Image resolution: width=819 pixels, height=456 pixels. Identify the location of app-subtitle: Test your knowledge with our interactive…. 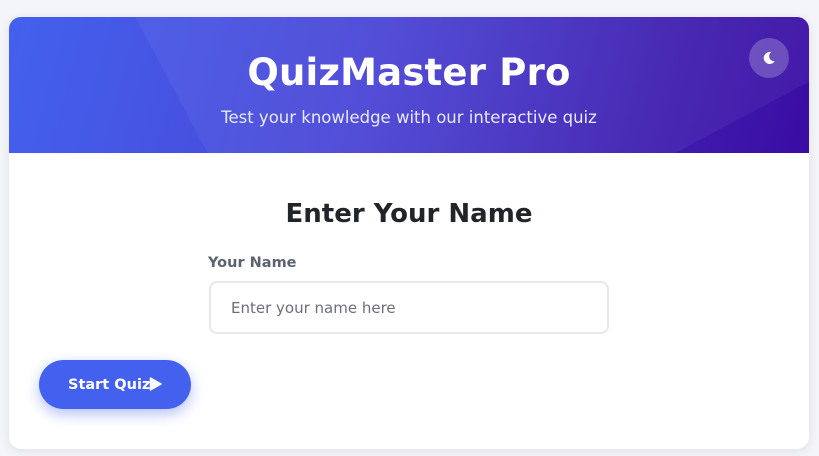
(409, 117).